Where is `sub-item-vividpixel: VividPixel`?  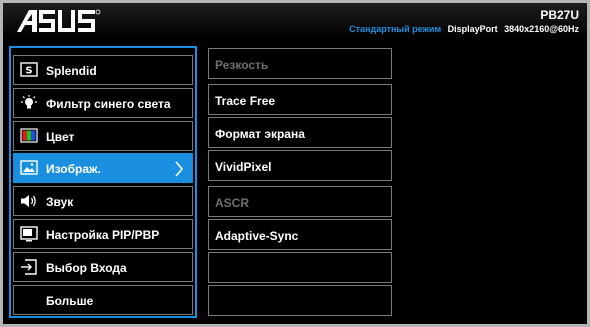 sub-item-vividpixel: VividPixel is located at coordinates (300, 165).